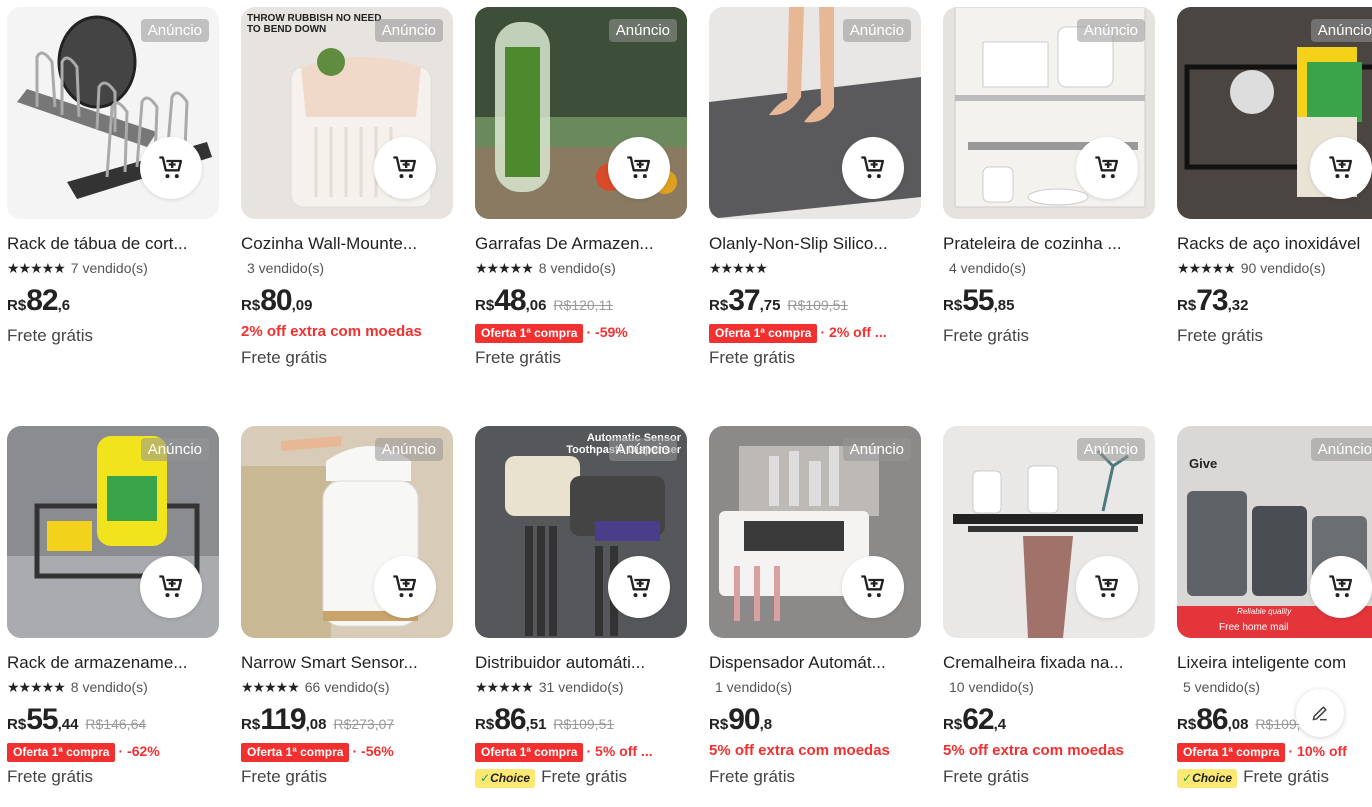 Image resolution: width=1372 pixels, height=807 pixels. I want to click on discount-value: -56%, so click(377, 751).